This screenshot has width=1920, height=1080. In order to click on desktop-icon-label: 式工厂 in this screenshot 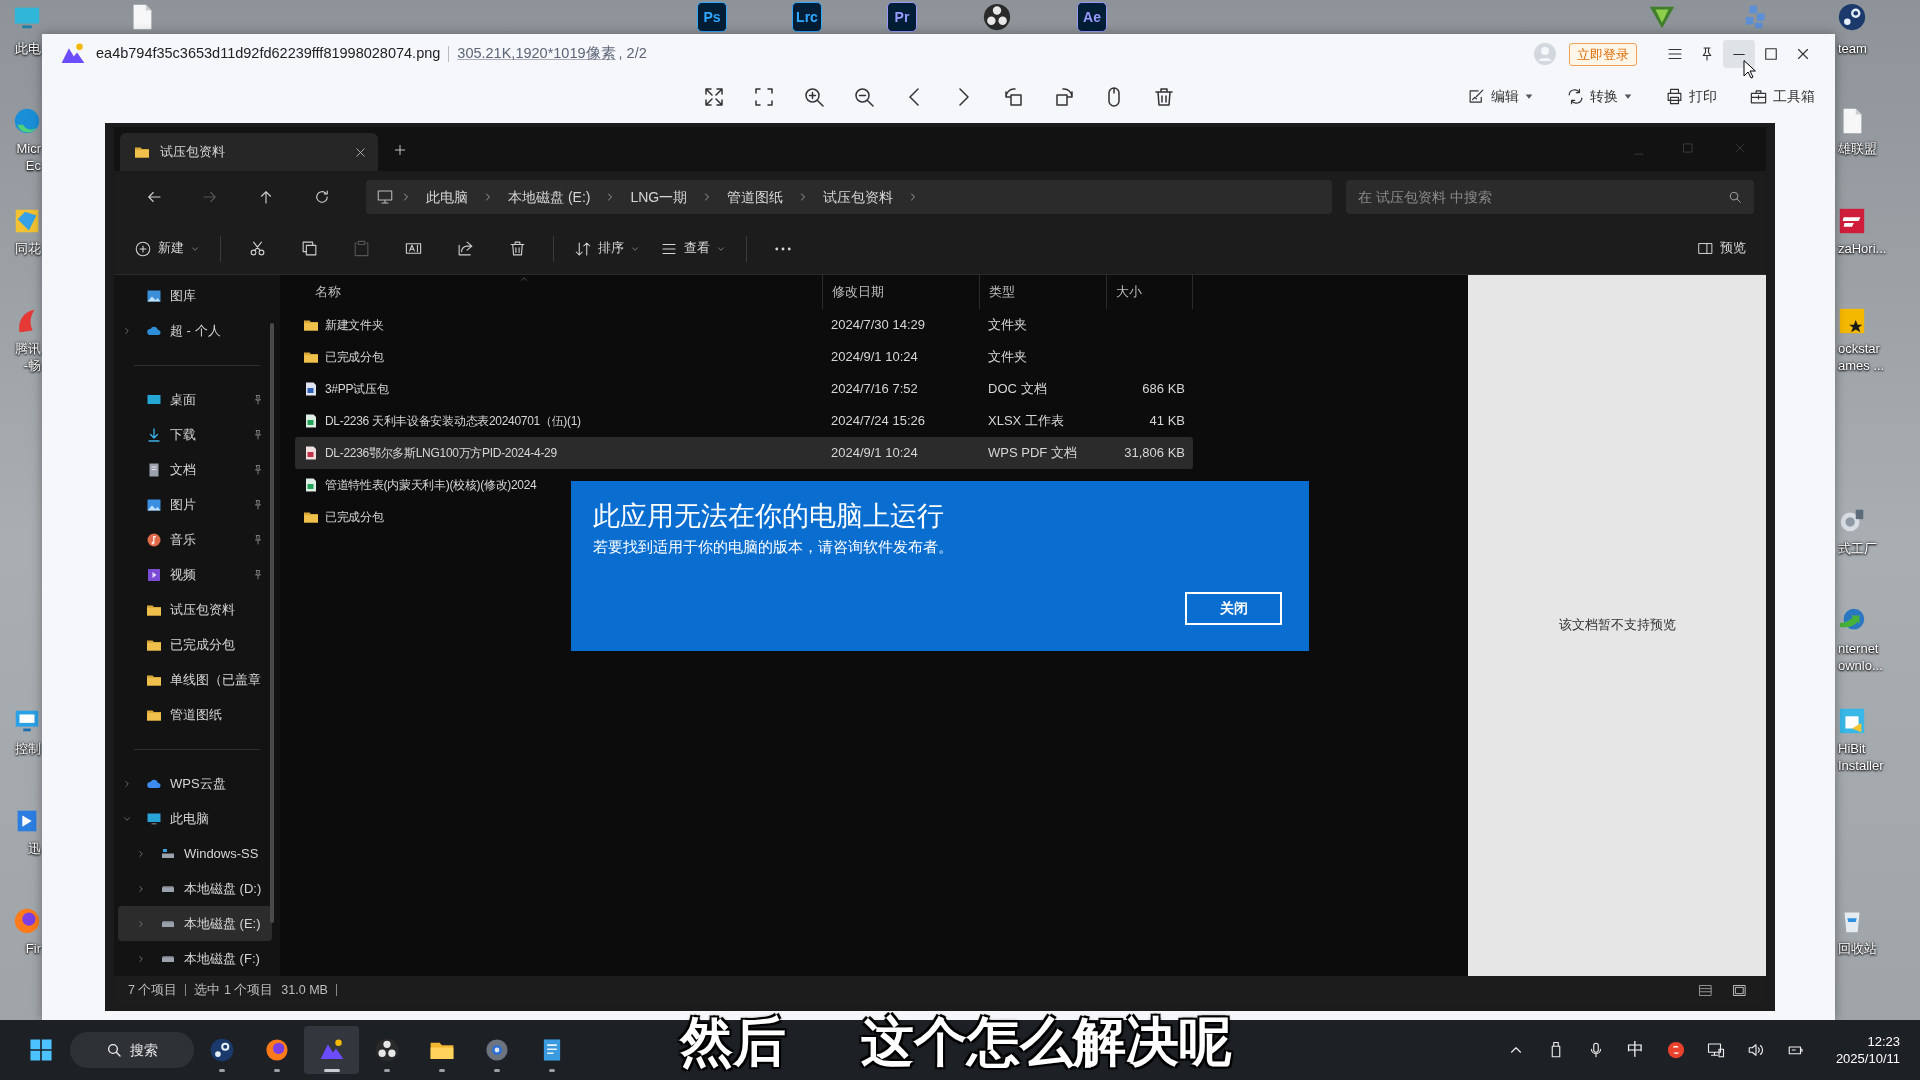, I will do `click(1857, 548)`.